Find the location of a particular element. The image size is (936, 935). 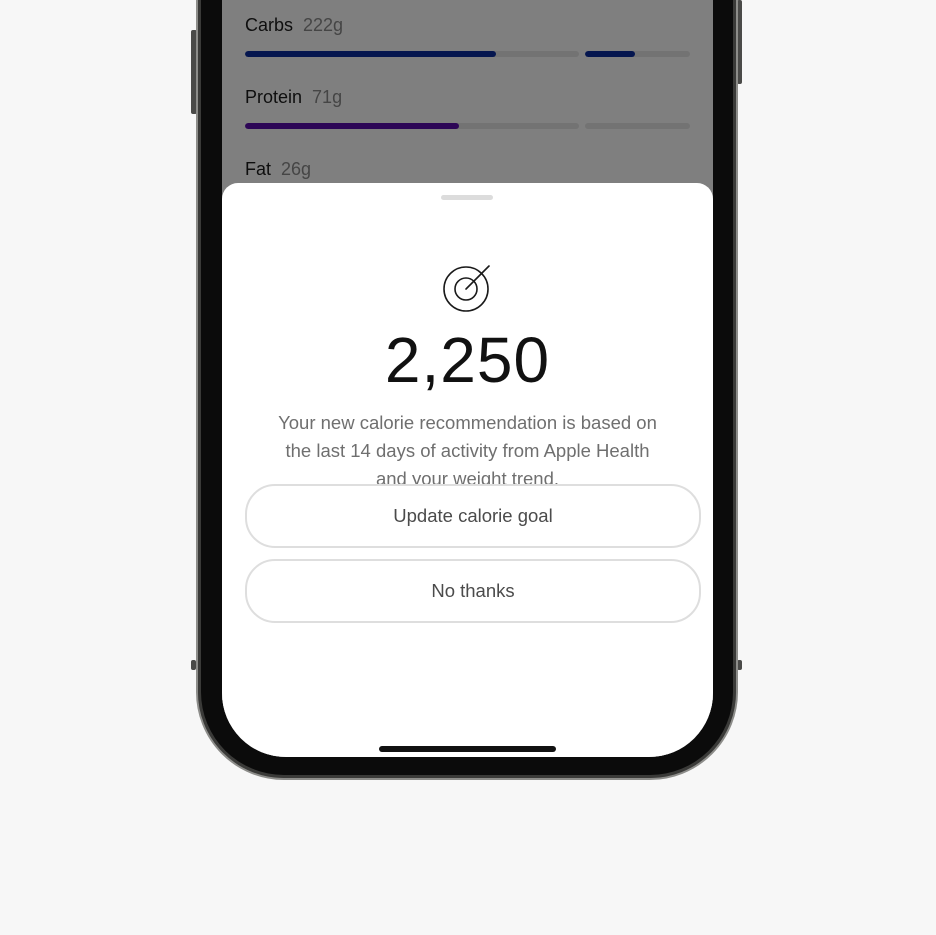

update-calorie-goal-button: Update calorie goal is located at coordinates (473, 516).